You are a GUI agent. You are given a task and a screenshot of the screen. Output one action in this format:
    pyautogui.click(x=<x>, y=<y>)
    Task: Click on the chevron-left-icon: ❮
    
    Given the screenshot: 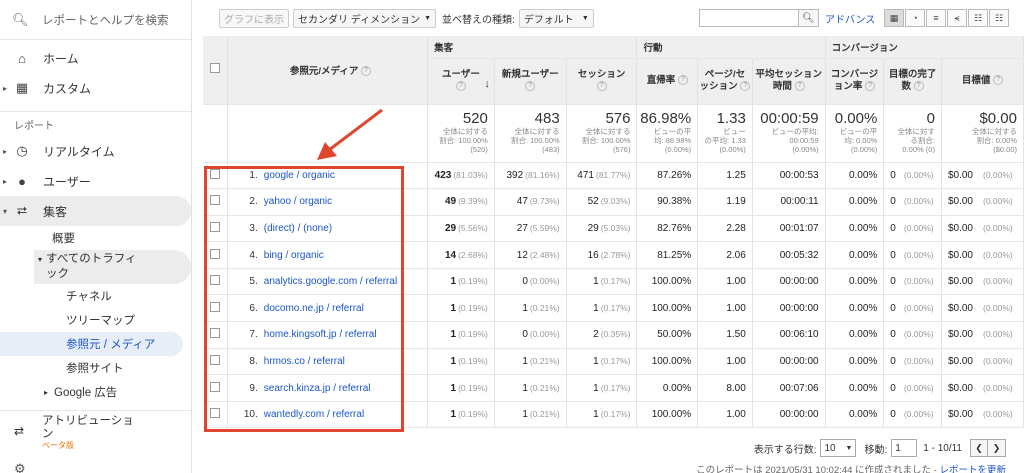 What is the action you would take?
    pyautogui.click(x=979, y=447)
    